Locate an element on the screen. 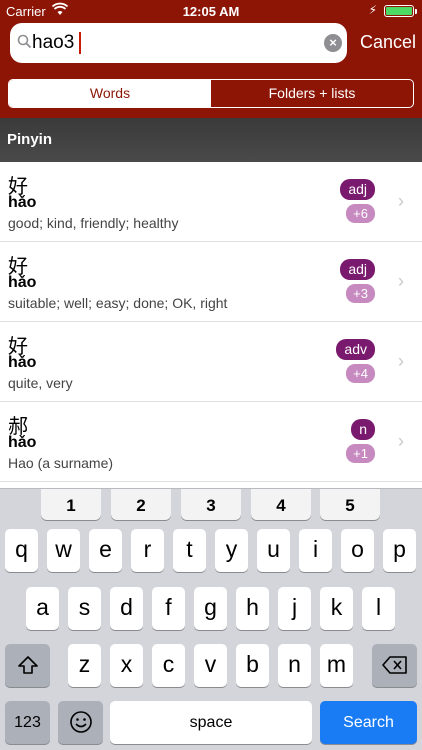  status-time: 12:05 AM is located at coordinates (211, 11).